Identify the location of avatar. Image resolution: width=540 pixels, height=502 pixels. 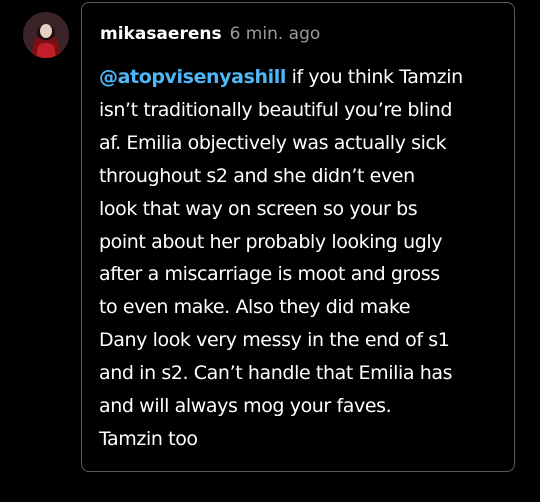
(46, 35).